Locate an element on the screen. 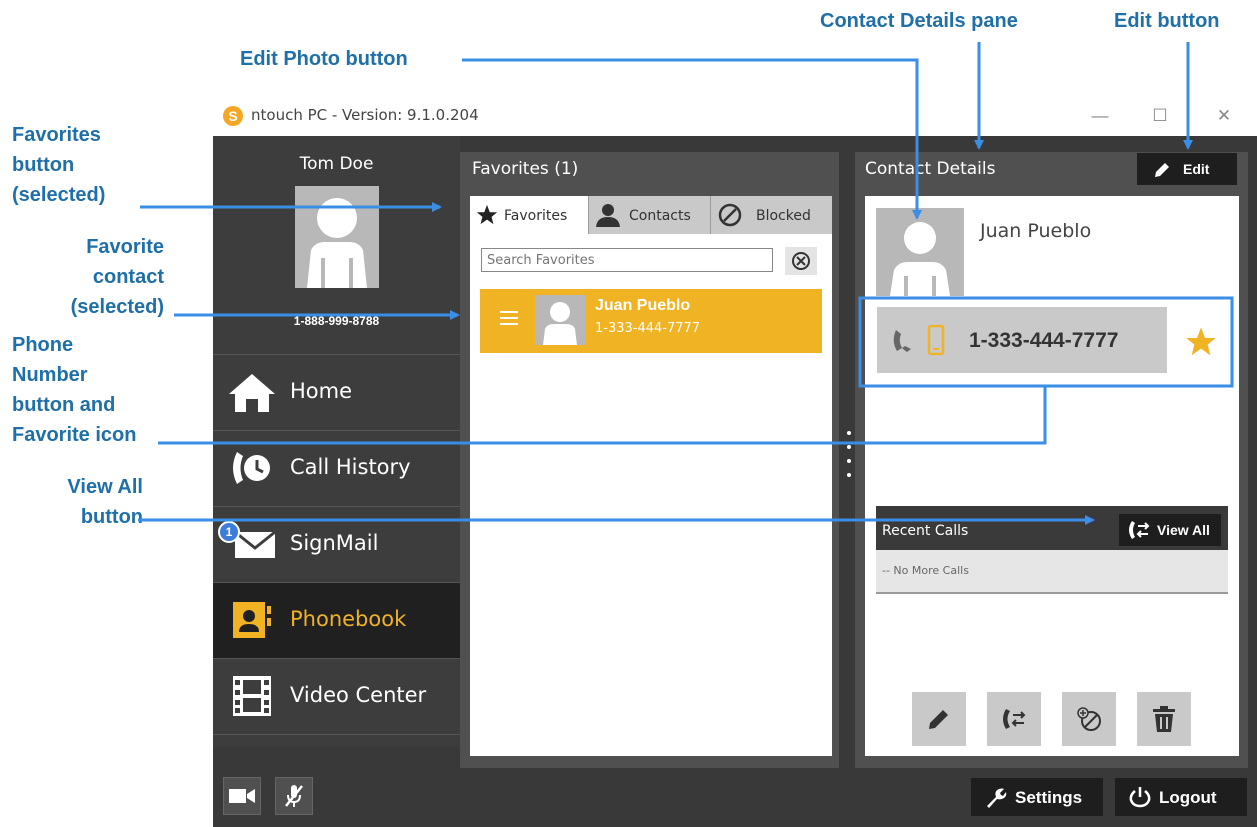  tab-contacts: Contacts is located at coordinates (650, 215).